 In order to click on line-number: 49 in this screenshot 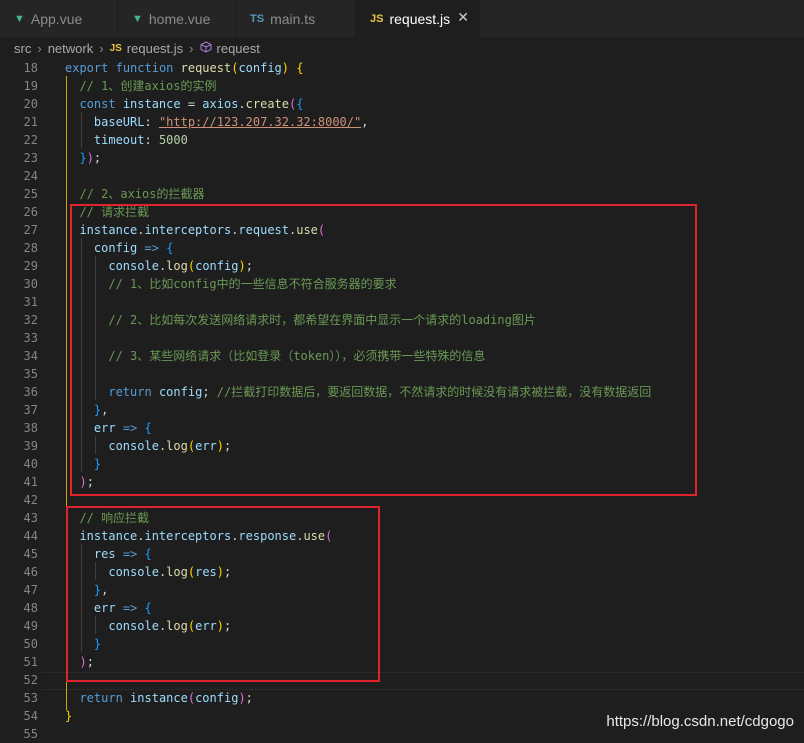, I will do `click(30, 626)`.